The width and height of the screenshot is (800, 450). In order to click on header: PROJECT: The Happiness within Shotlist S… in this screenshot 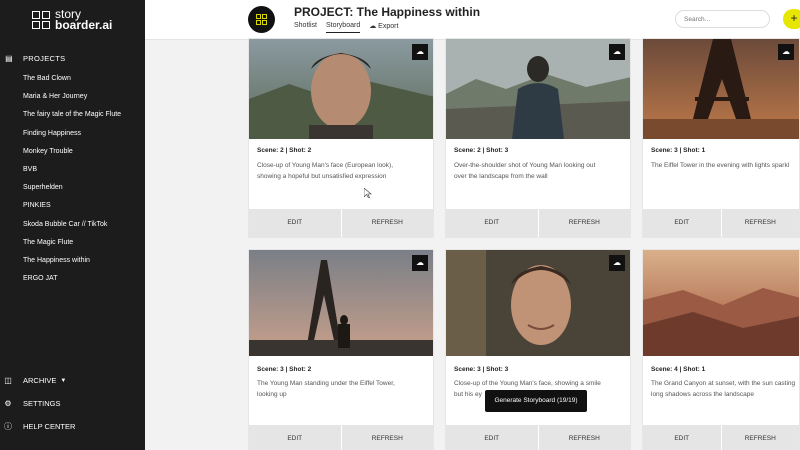, I will do `click(472, 20)`.